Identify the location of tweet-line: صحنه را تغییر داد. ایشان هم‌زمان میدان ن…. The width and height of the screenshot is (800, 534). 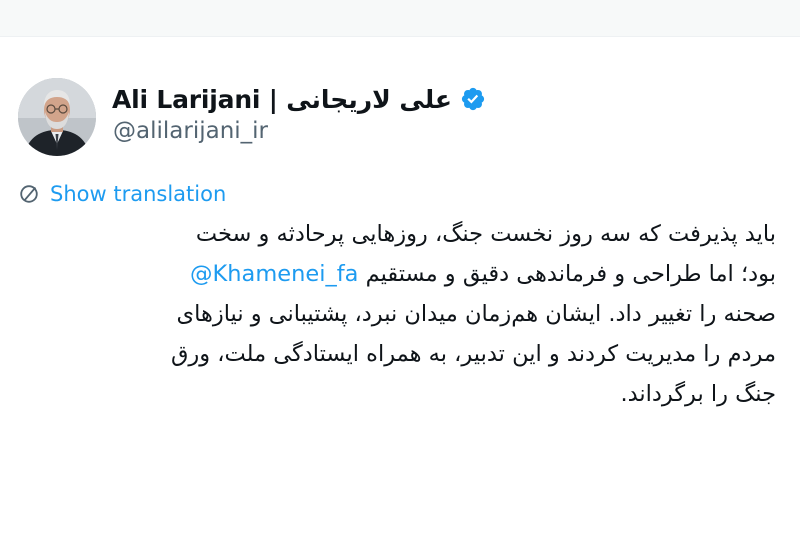
(476, 314).